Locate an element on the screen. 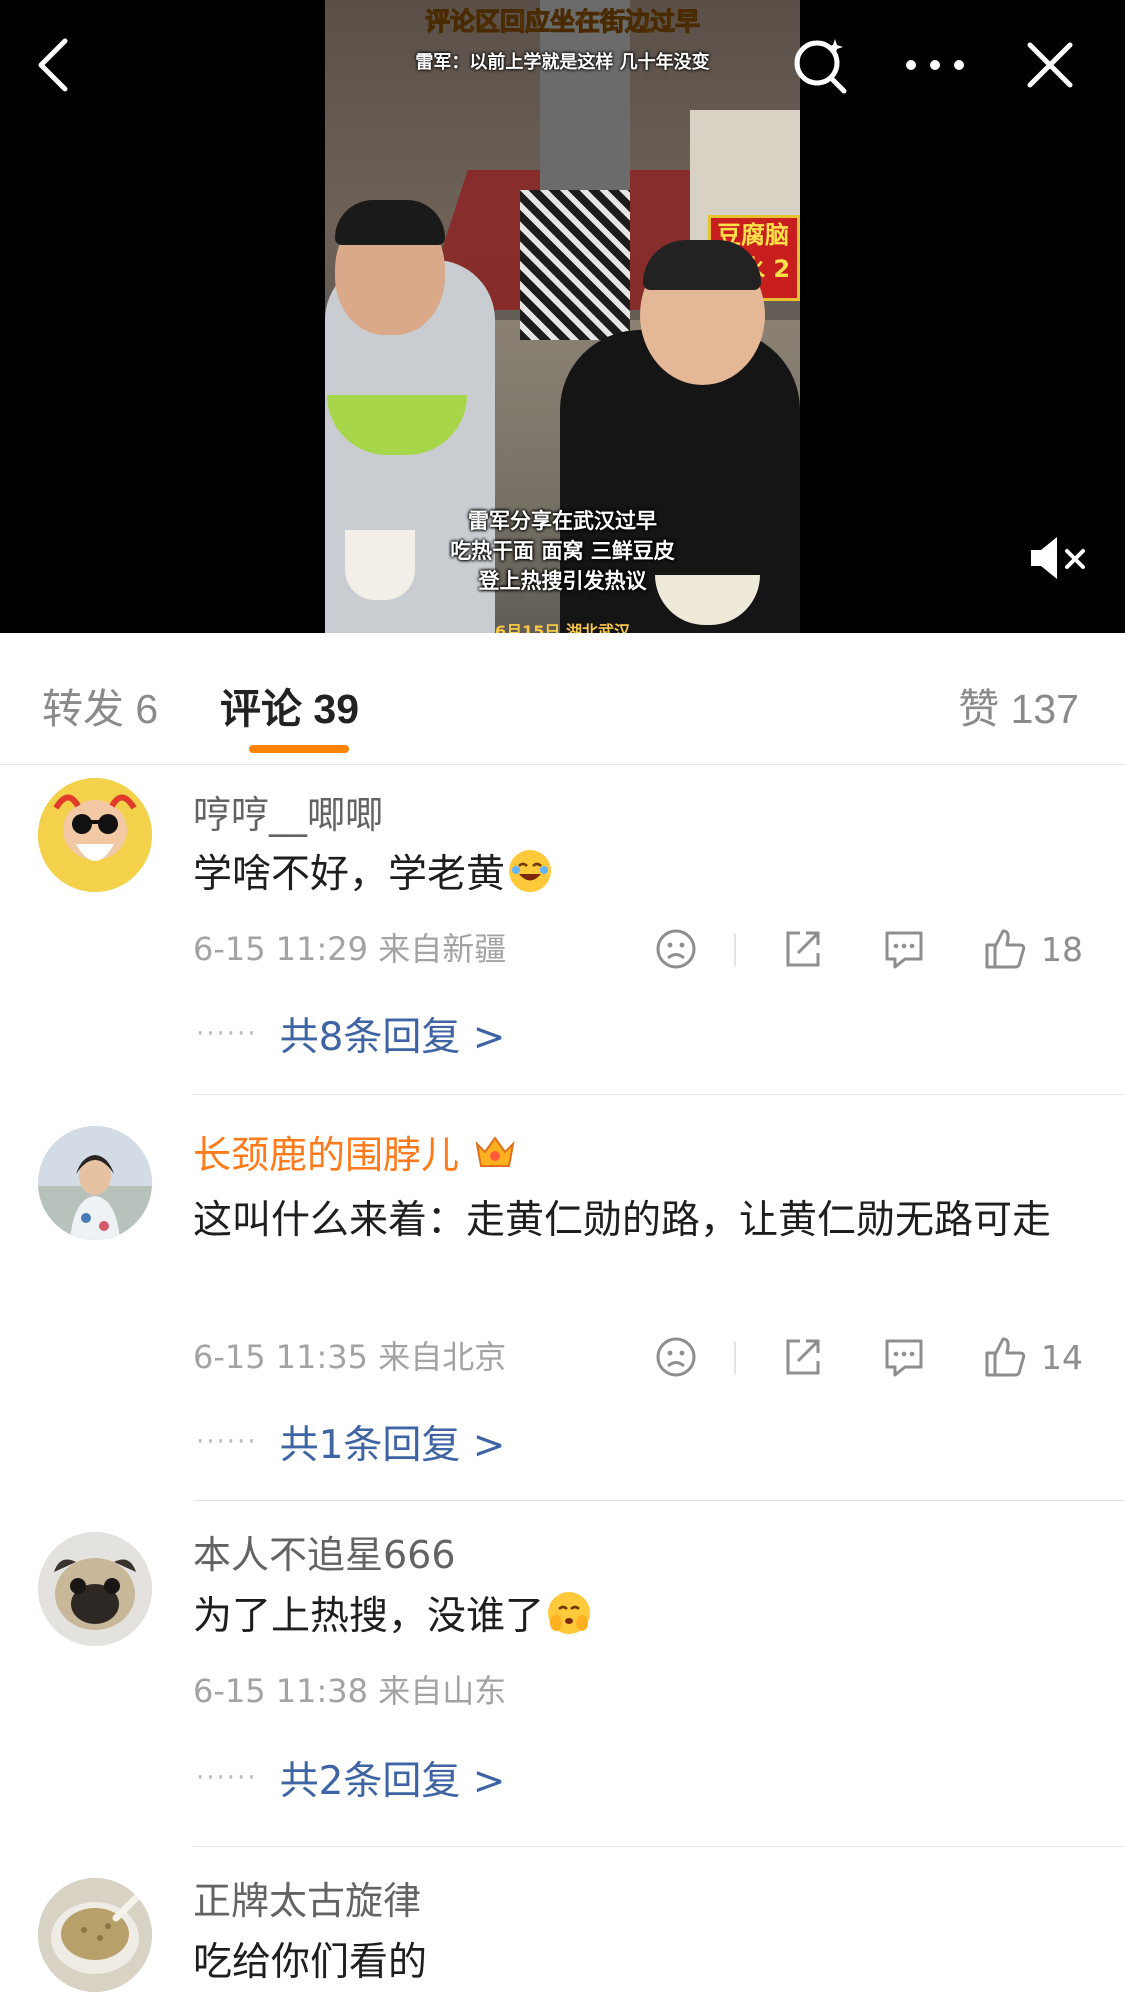 This screenshot has width=1125, height=2014. video-scene-hair-right is located at coordinates (702, 265).